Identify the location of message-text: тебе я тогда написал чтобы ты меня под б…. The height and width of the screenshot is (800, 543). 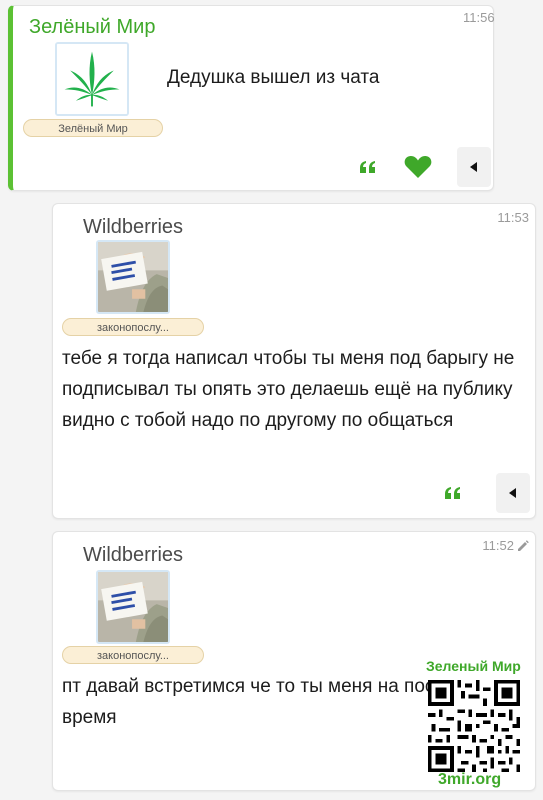
(288, 389).